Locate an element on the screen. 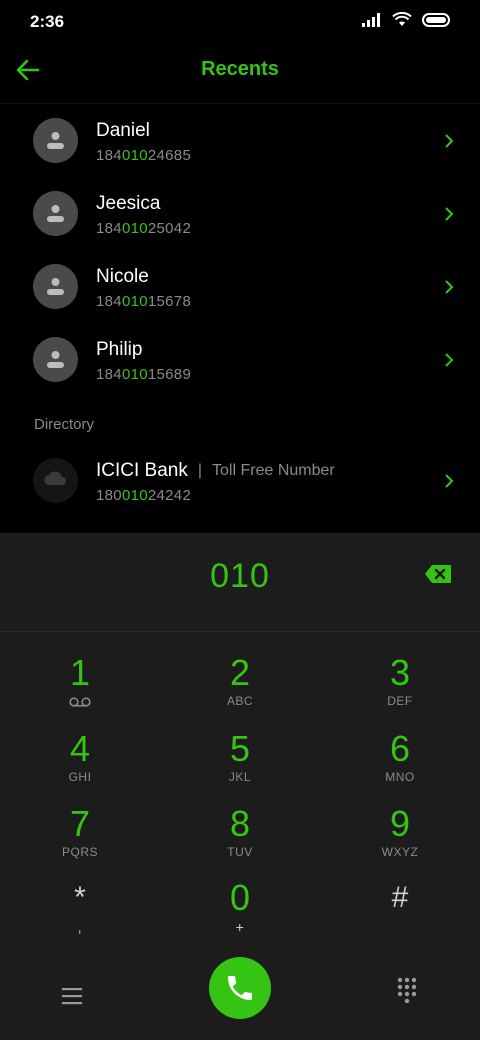 Image resolution: width=480 pixels, height=1040 pixels. contact-number: 18401025042 is located at coordinates (144, 228).